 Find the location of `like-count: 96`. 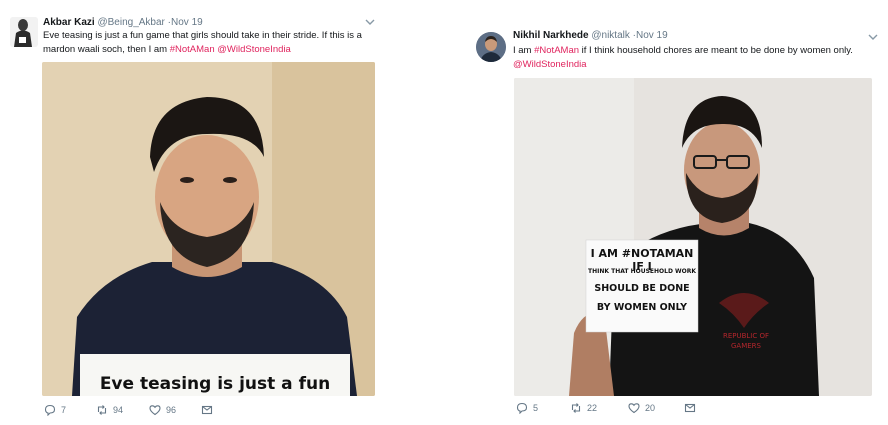

like-count: 96 is located at coordinates (171, 410).